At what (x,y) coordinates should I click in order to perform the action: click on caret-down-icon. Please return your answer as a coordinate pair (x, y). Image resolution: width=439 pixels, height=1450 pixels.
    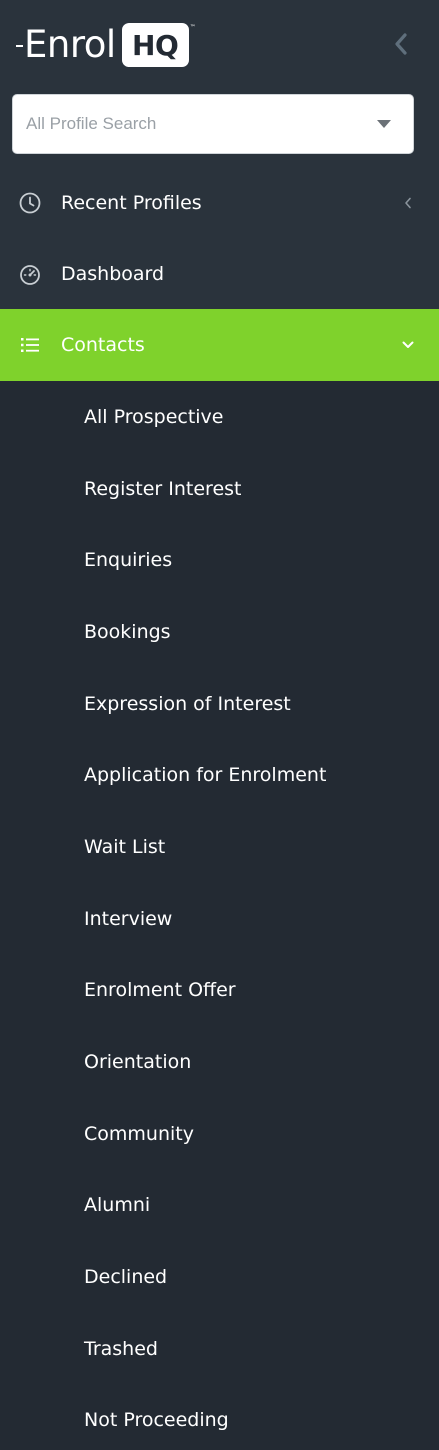
    Looking at the image, I should click on (384, 124).